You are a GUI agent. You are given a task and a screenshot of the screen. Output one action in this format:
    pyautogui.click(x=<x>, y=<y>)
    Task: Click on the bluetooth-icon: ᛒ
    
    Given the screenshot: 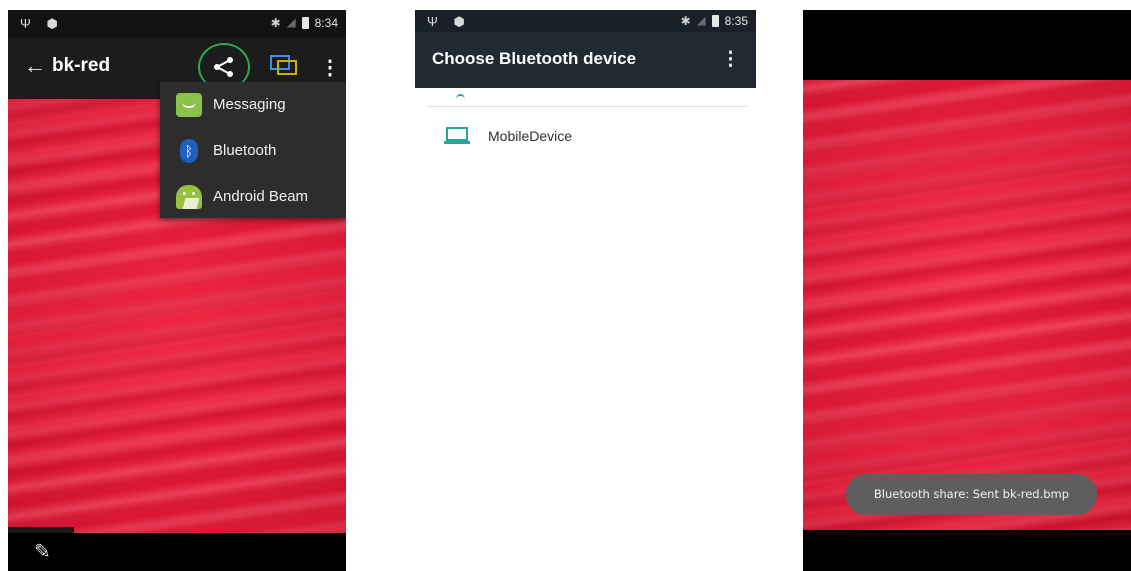 What is the action you would take?
    pyautogui.click(x=189, y=151)
    